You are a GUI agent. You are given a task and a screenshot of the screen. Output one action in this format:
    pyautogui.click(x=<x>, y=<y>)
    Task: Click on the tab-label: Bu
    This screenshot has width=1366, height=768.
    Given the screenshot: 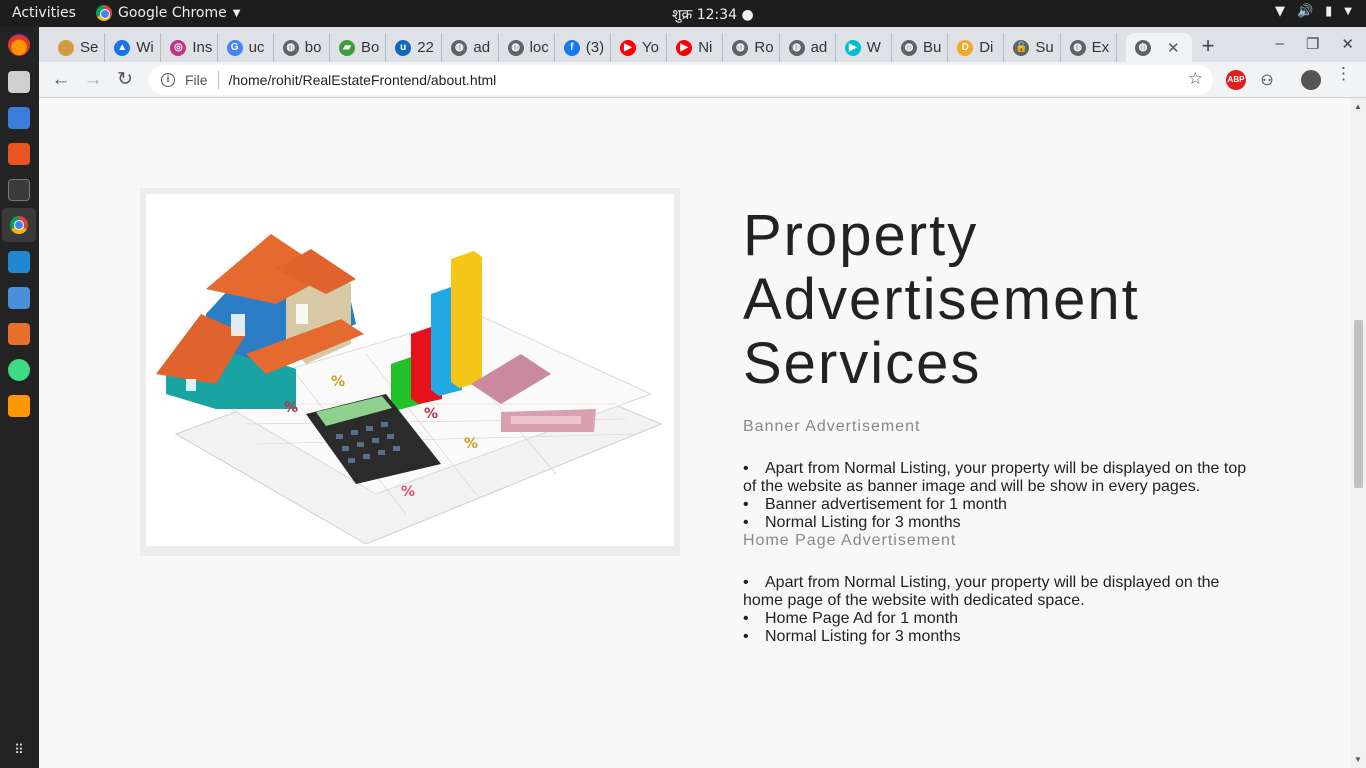 What is the action you would take?
    pyautogui.click(x=932, y=47)
    